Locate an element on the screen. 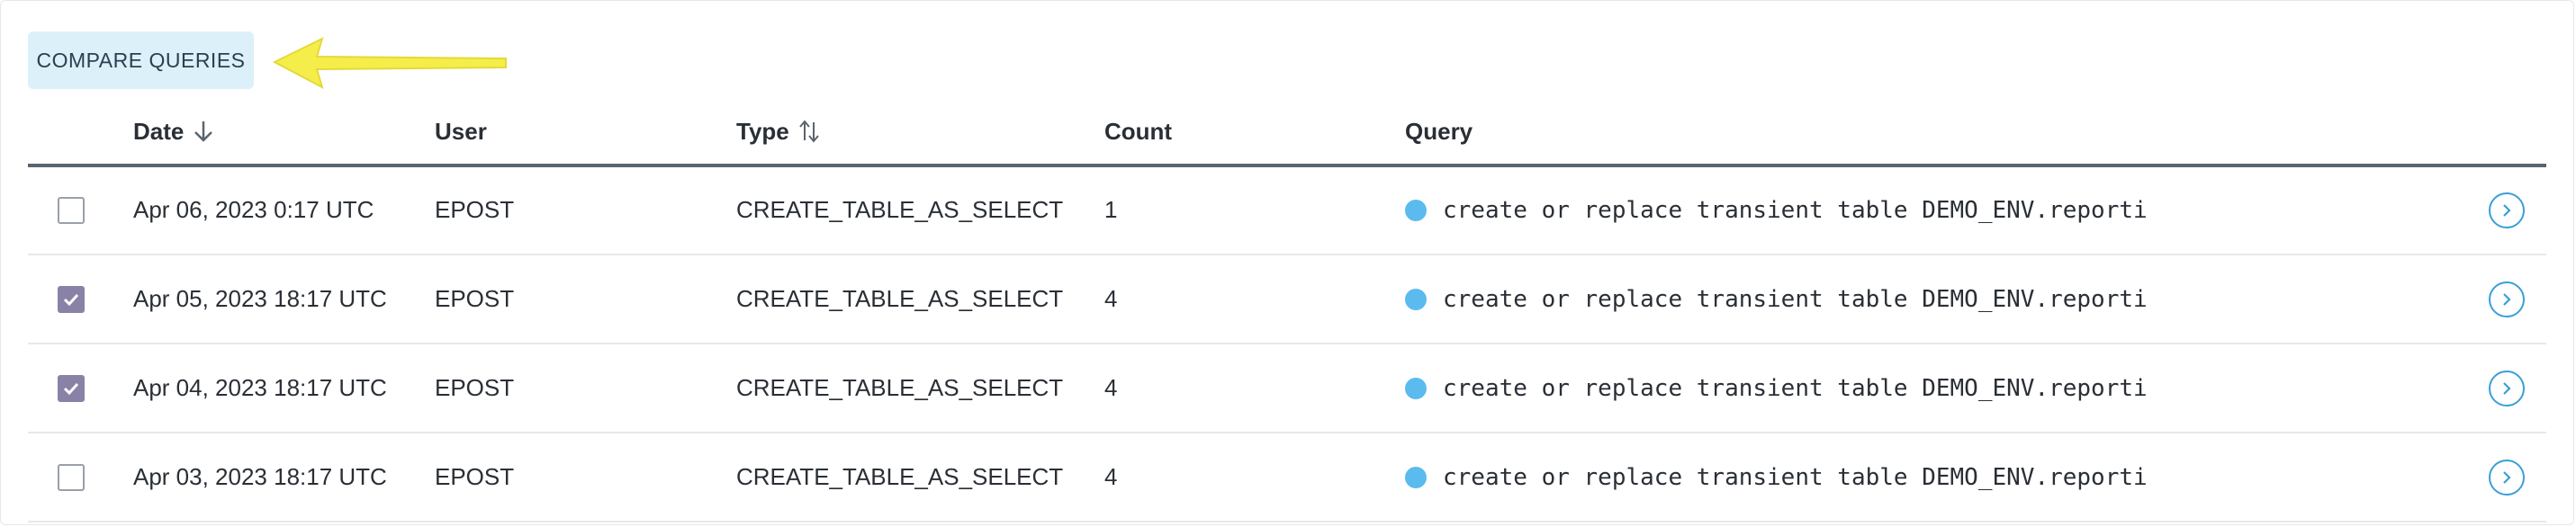 Image resolution: width=2576 pixels, height=527 pixels. table-header: Date User Type Count Query is located at coordinates (1287, 133).